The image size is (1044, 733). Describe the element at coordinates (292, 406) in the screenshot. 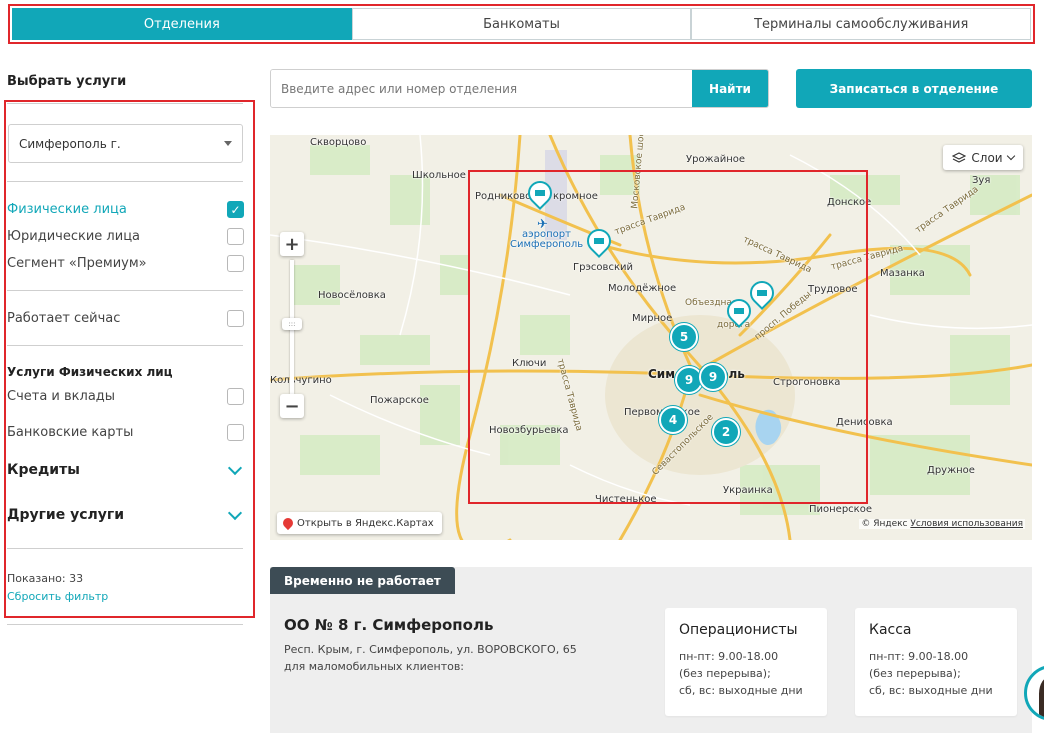

I see `zoom-out-button: −` at that location.